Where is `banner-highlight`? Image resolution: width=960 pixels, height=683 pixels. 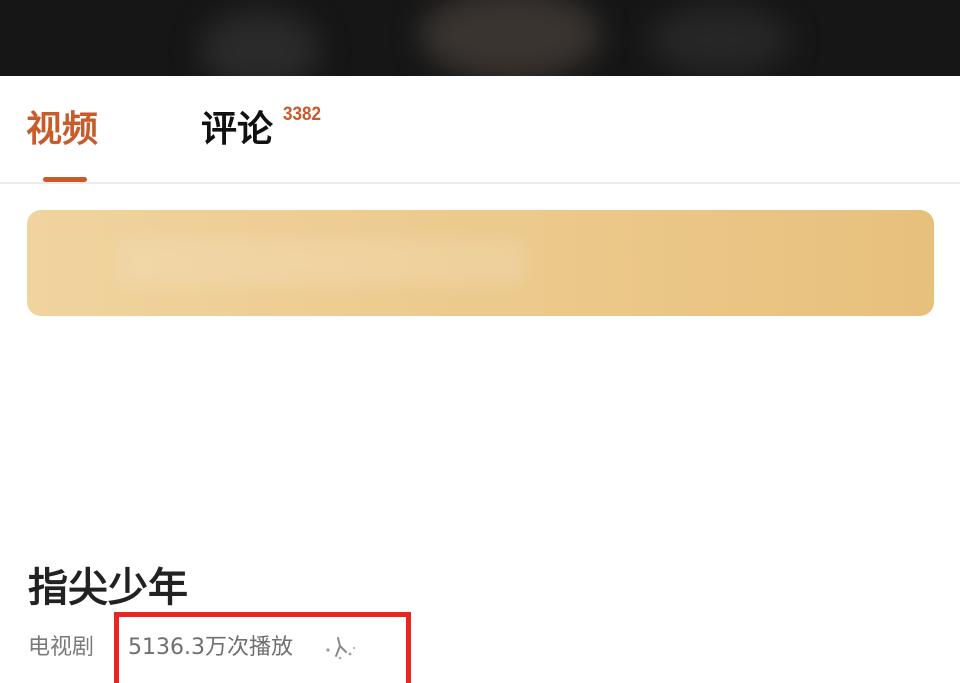 banner-highlight is located at coordinates (322, 262).